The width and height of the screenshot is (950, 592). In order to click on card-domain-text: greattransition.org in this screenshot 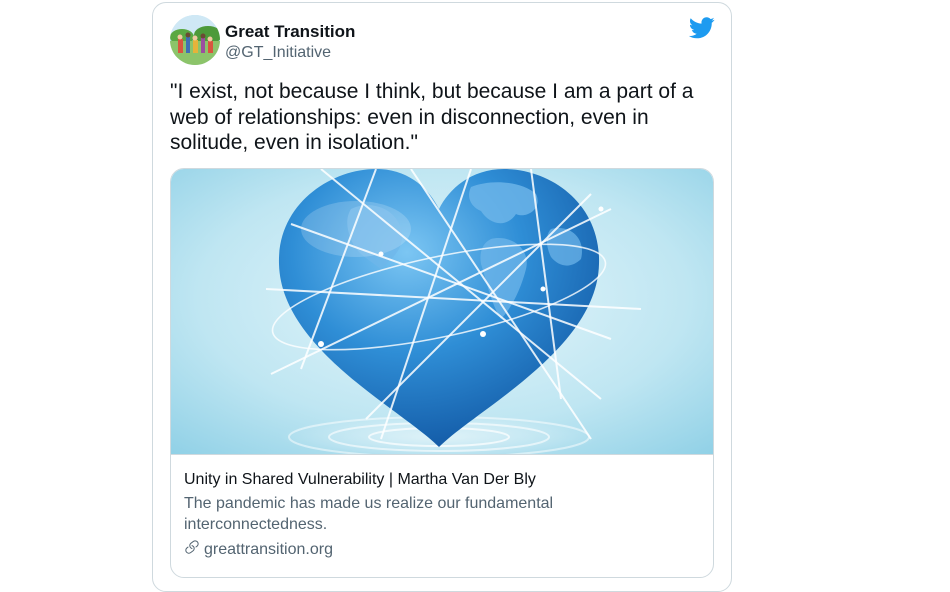, I will do `click(268, 549)`.